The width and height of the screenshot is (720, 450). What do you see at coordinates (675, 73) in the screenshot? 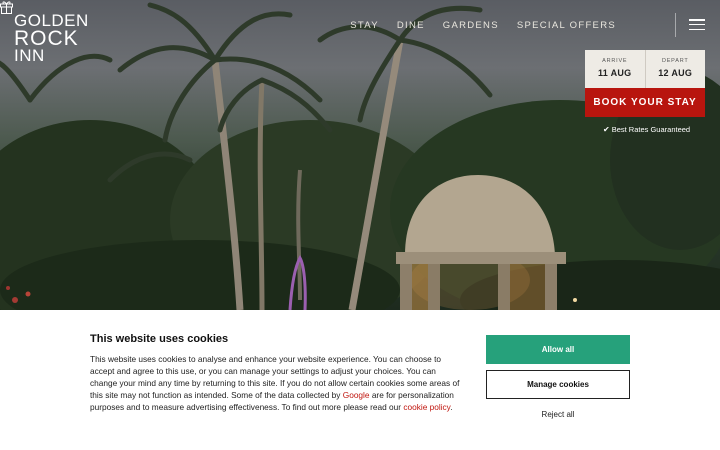
I see `depart-value: 12 AUG` at bounding box center [675, 73].